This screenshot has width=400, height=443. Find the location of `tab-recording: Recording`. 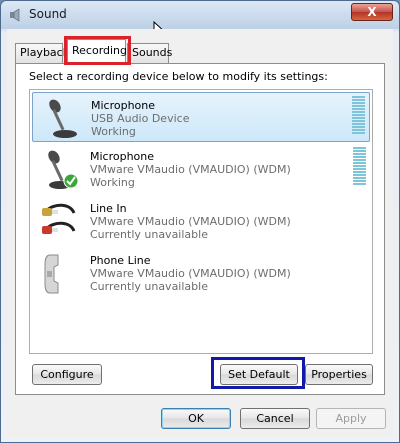

tab-recording: Recording is located at coordinates (97, 51).